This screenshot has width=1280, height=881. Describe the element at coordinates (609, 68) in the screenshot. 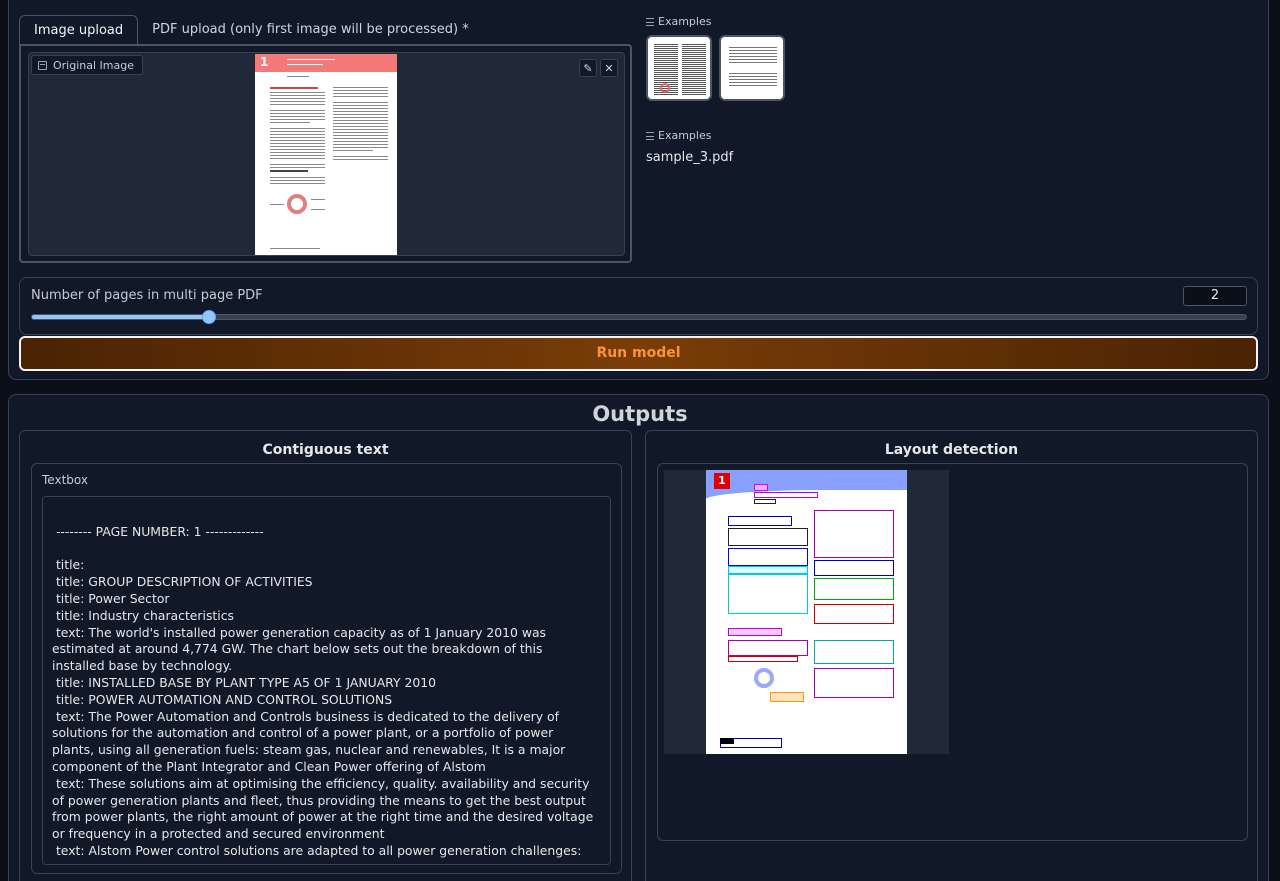

I see `close-icon: ✕` at that location.